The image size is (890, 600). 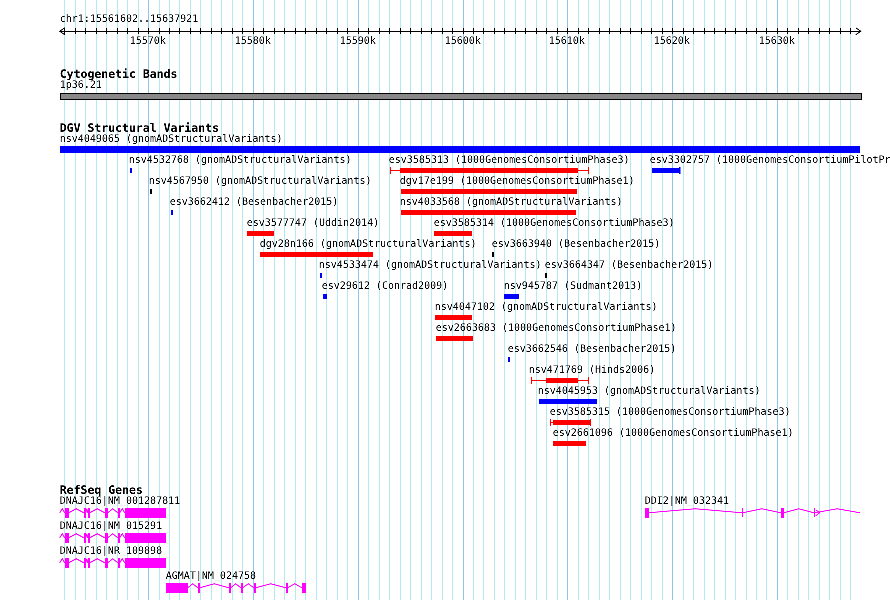 What do you see at coordinates (629, 266) in the screenshot?
I see `variant-label: esv3664347 (Besenbacher2015)` at bounding box center [629, 266].